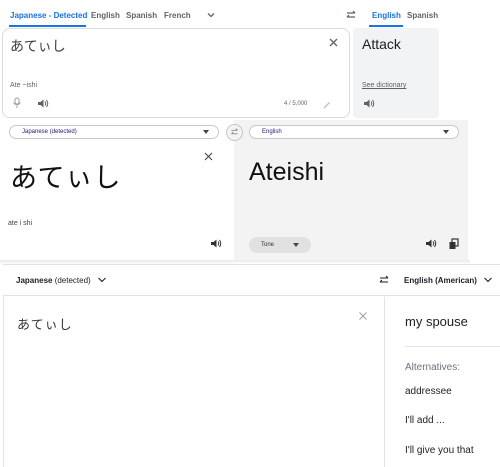 Image resolution: width=500 pixels, height=467 pixels. I want to click on transliteration: ate i shi, so click(20, 223).